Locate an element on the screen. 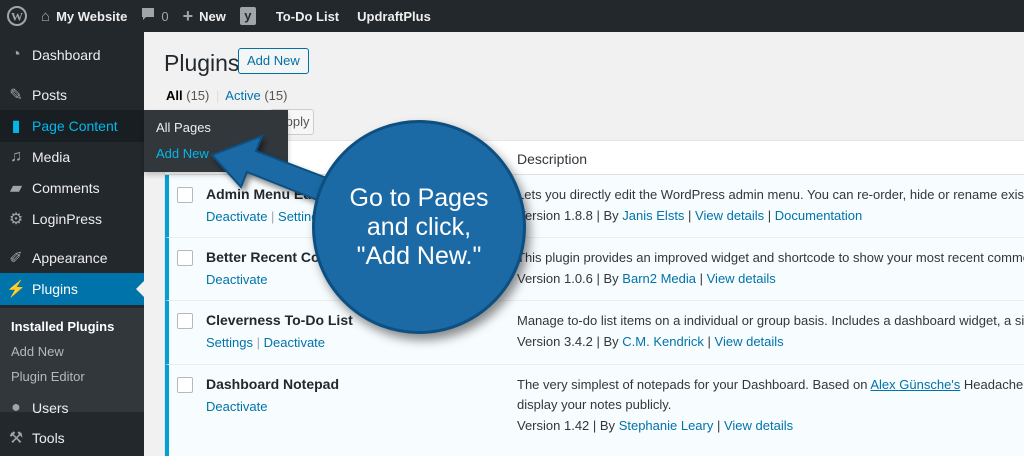 Image resolution: width=1024 pixels, height=456 pixels. callout-line2: and click, is located at coordinates (419, 227).